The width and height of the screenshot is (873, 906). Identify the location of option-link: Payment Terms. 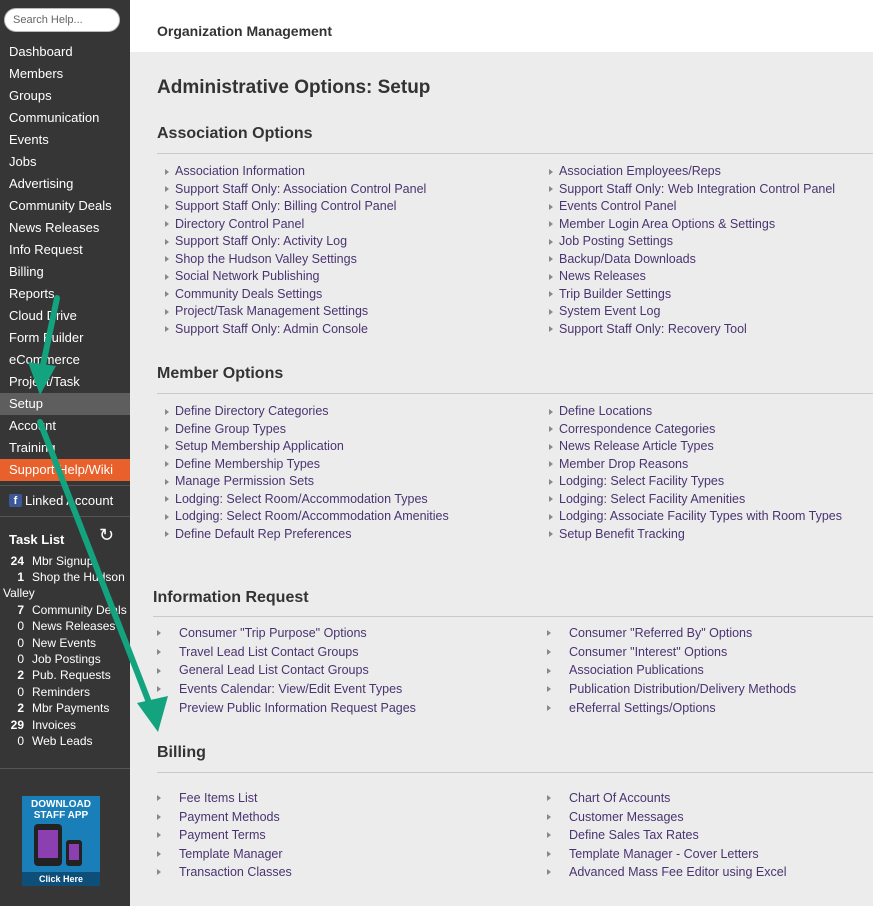
(224, 835).